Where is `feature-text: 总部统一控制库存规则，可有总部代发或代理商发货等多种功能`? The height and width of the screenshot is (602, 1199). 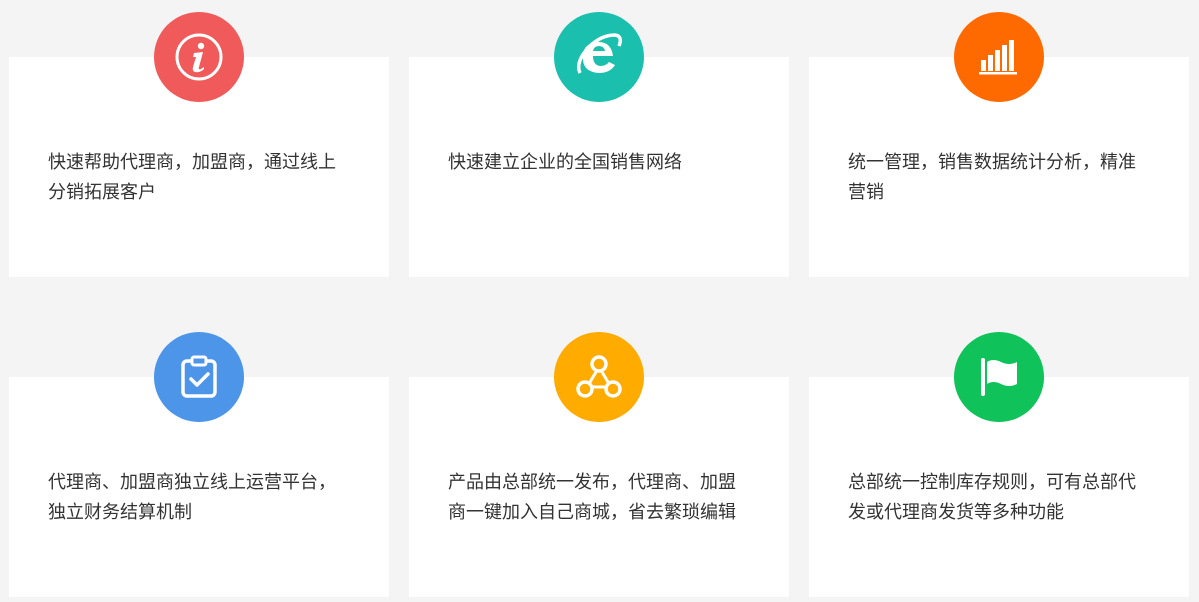
feature-text: 总部统一控制库存规则，可有总部代发或代理商发货等多种功能 is located at coordinates (992, 497).